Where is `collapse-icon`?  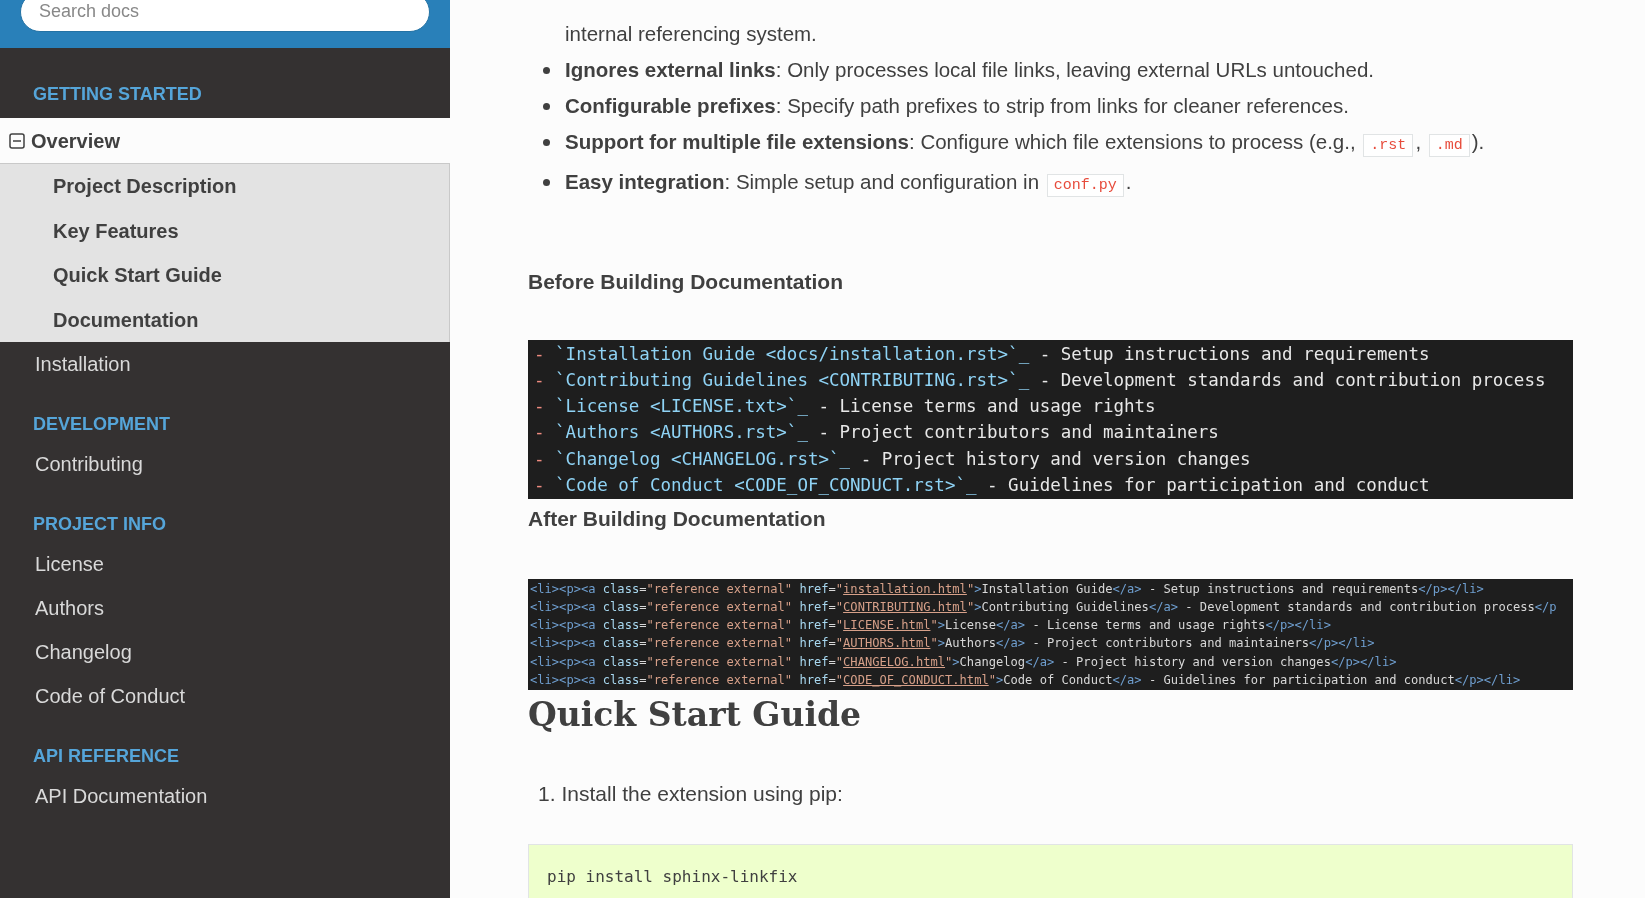 collapse-icon is located at coordinates (17, 140).